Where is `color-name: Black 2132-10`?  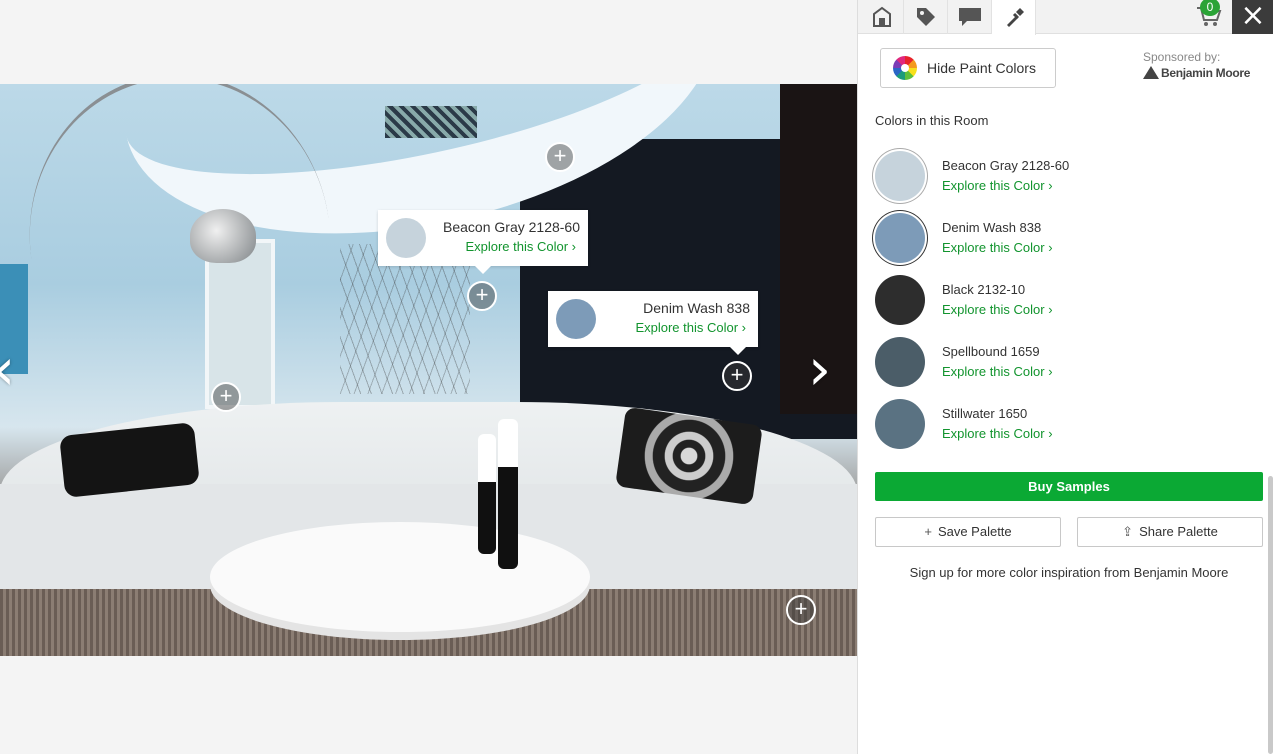 color-name: Black 2132-10 is located at coordinates (984, 289).